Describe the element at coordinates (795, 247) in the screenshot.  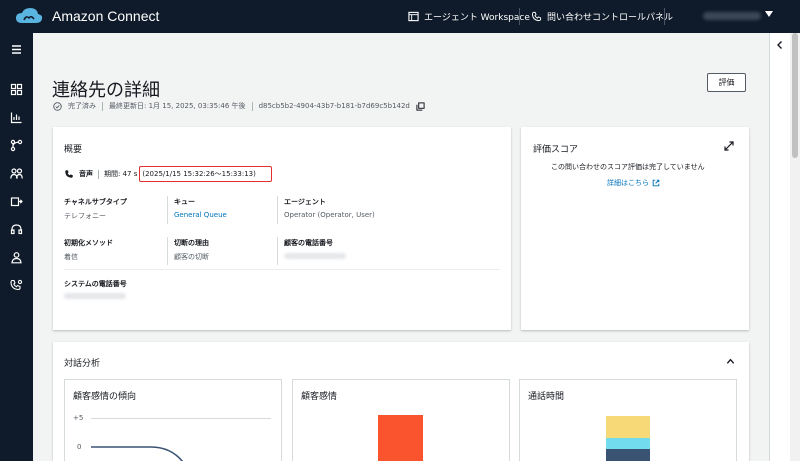
I see `page-scrollbar` at that location.